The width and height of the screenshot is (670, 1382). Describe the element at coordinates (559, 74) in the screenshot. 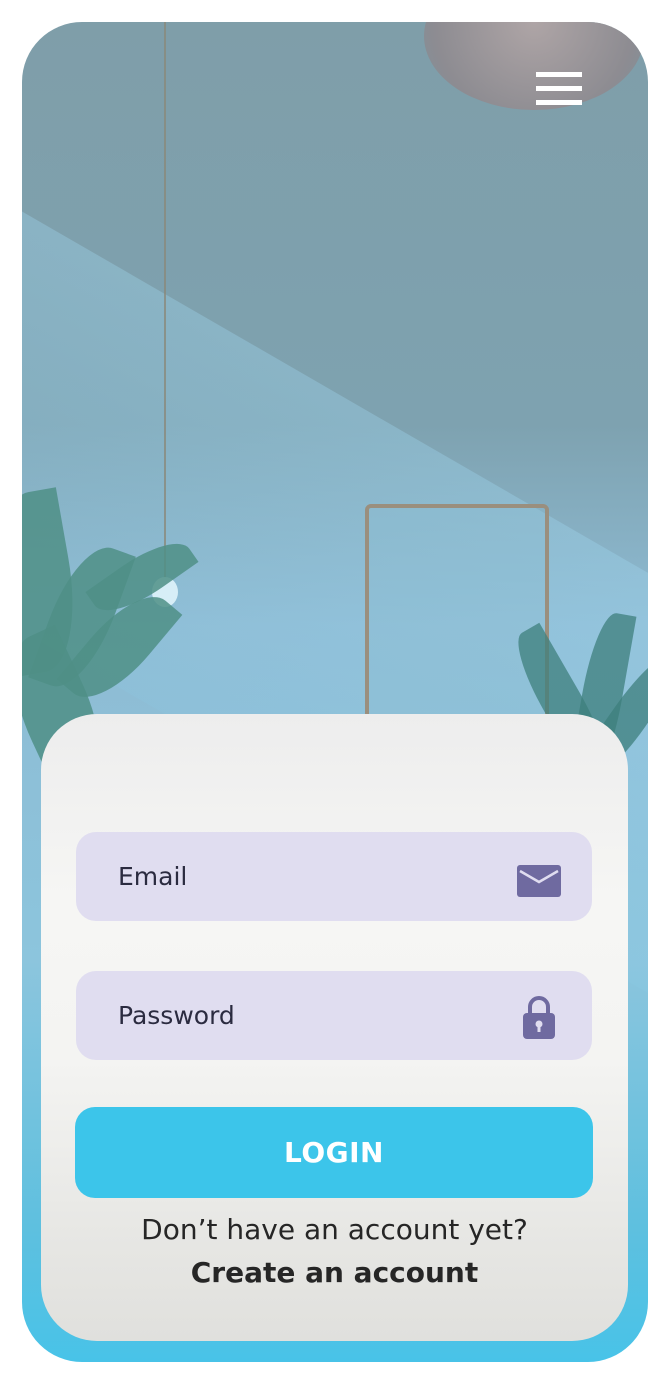

I see `hamburger-menu-icon` at that location.